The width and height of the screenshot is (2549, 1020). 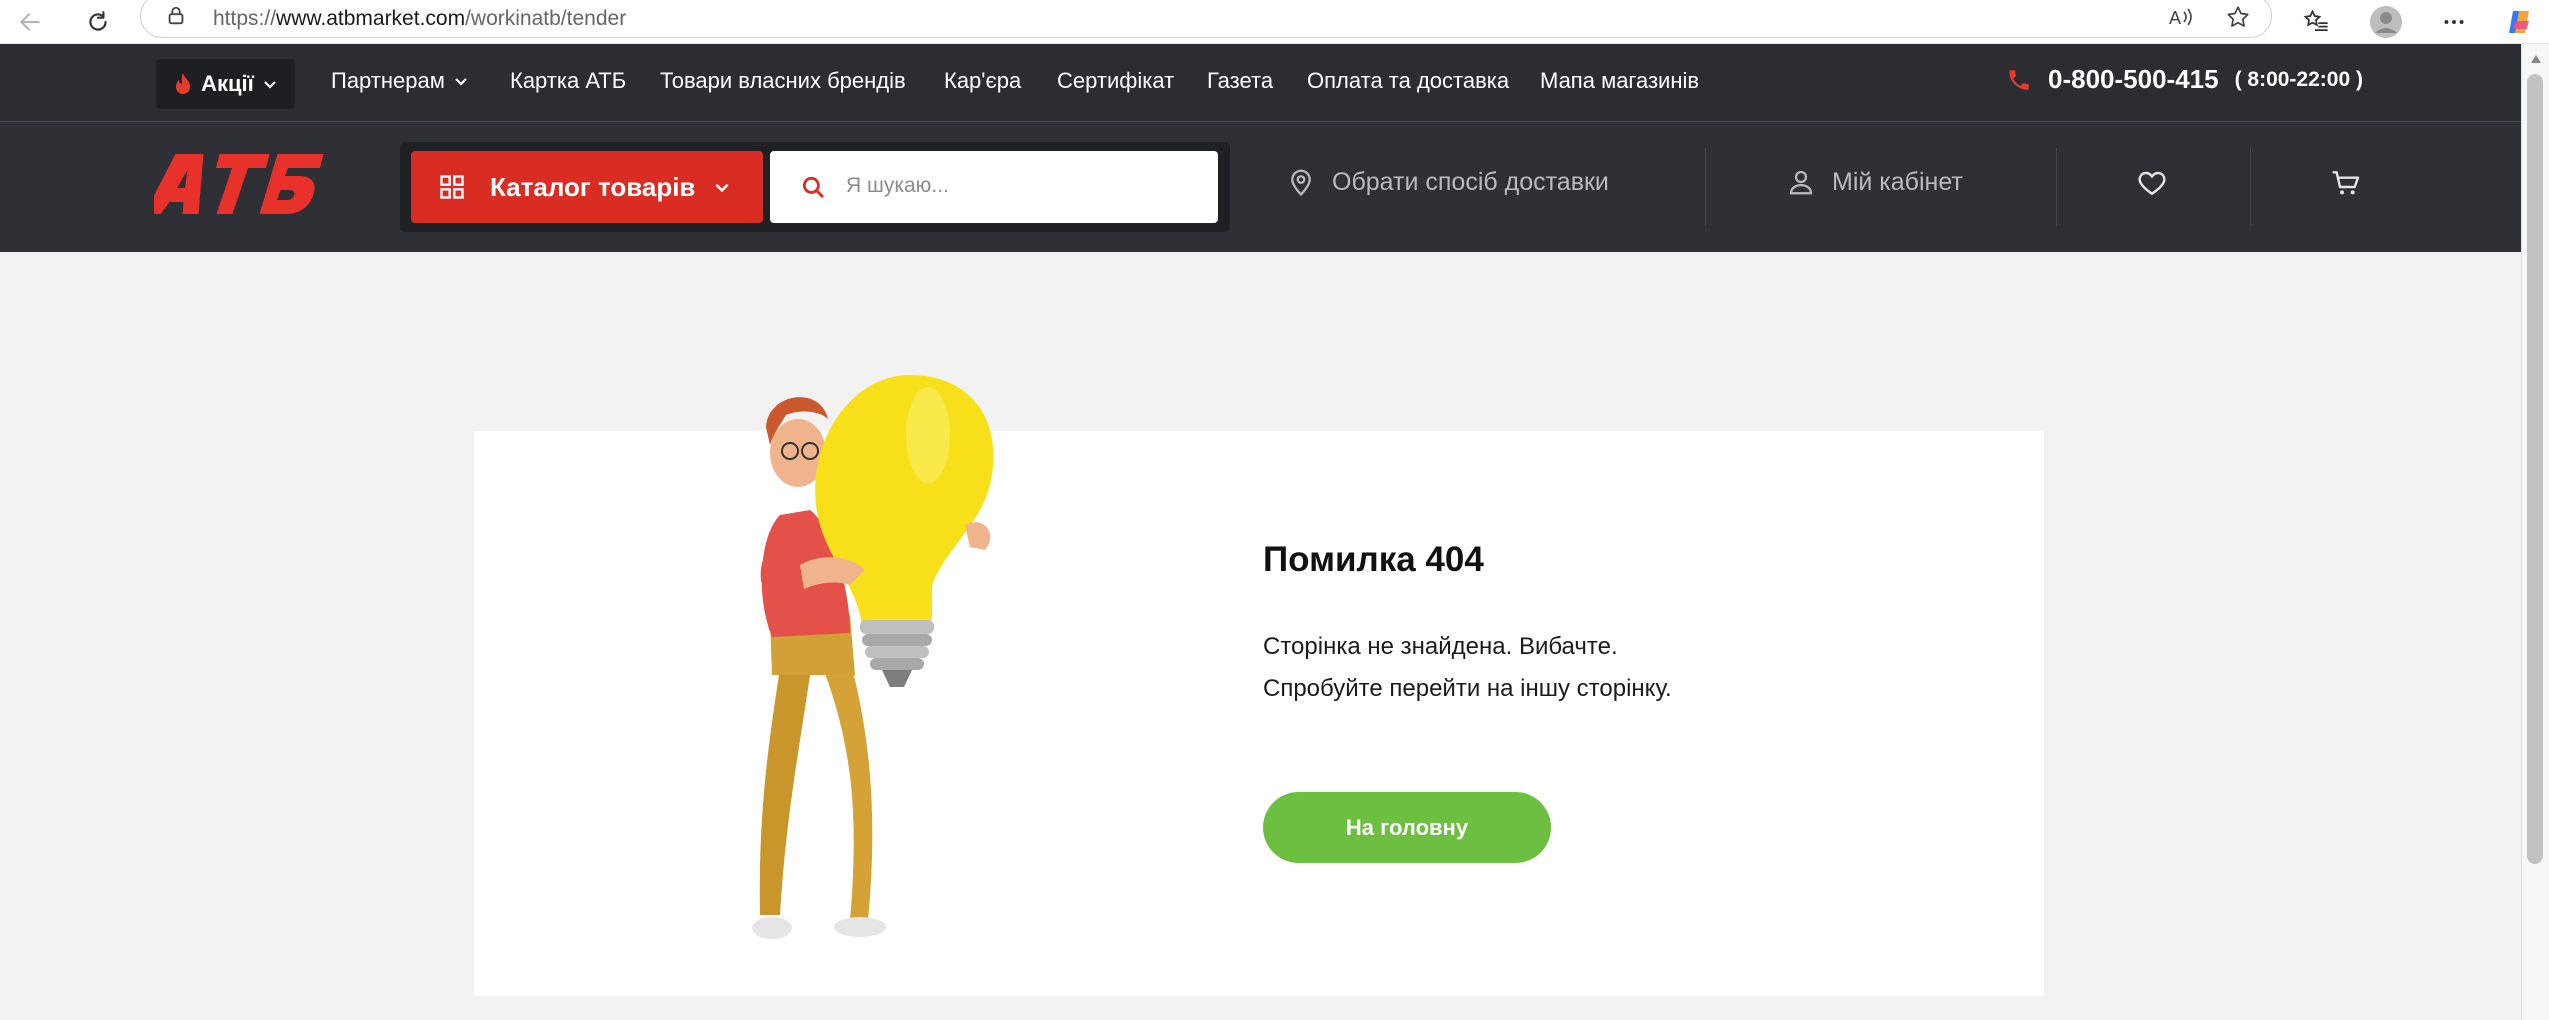 What do you see at coordinates (1470, 181) in the screenshot?
I see `delivery-label: Обрати спосіб доставки` at bounding box center [1470, 181].